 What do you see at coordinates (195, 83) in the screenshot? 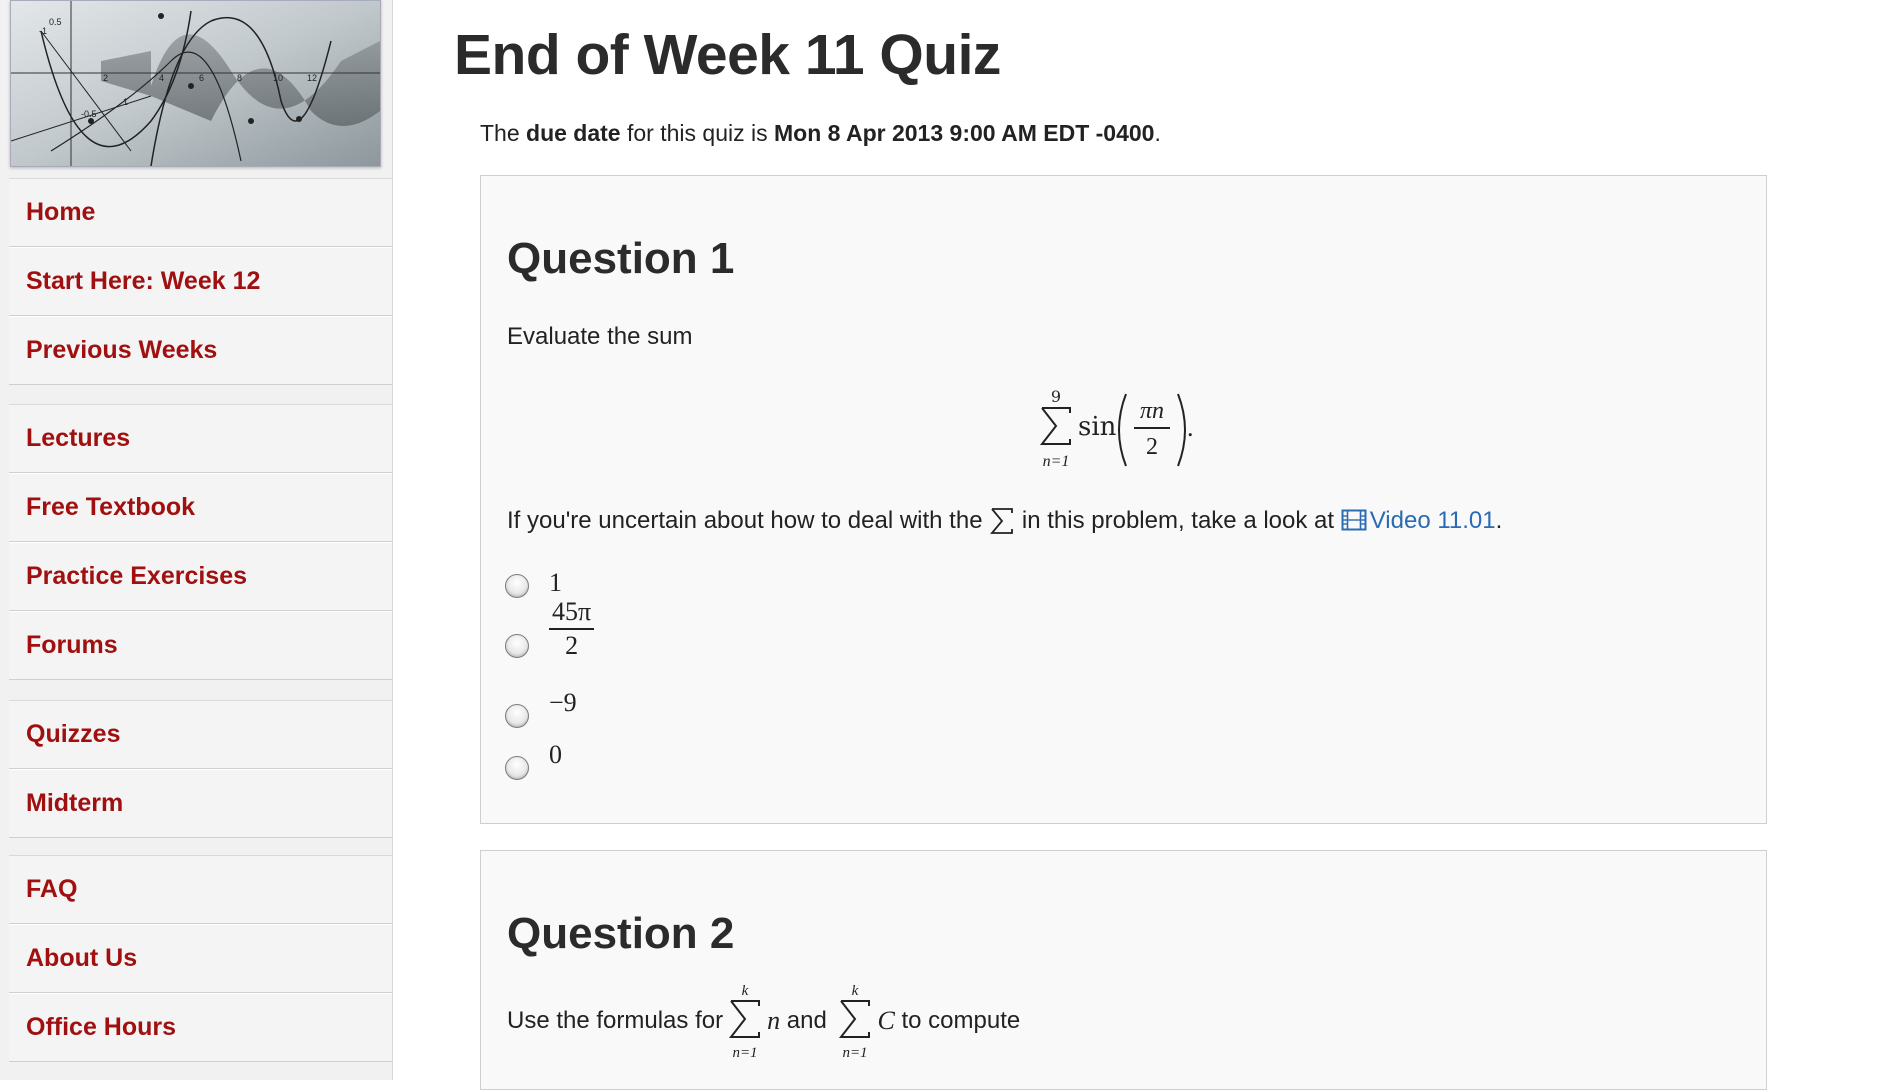
I see `course-banner-image: 0.5 -1 -0.5 1 2 4 6 8 10 12` at bounding box center [195, 83].